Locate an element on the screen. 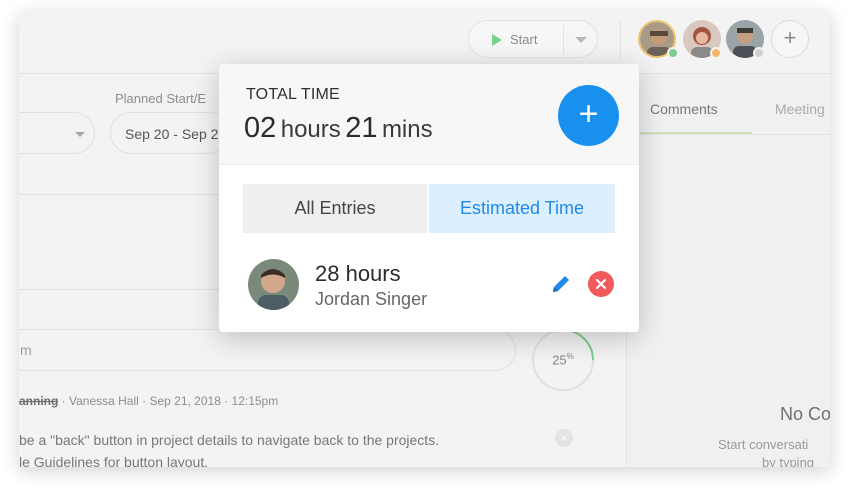  planned-date-field: Sep 20 - Sep 2 is located at coordinates (170, 133).